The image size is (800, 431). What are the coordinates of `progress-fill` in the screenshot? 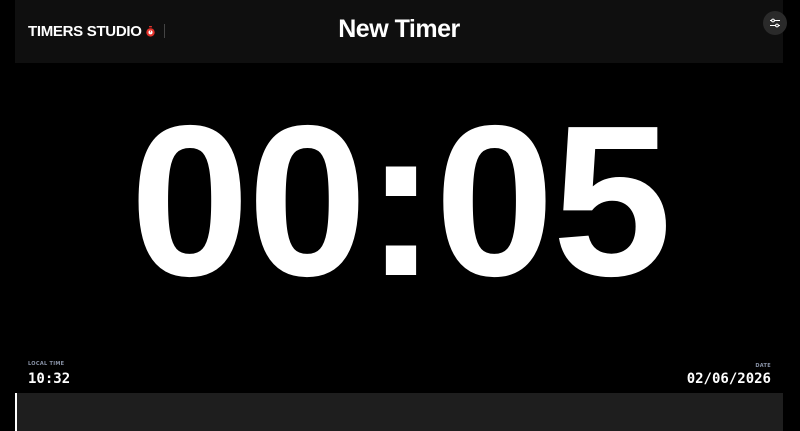 It's located at (16, 412).